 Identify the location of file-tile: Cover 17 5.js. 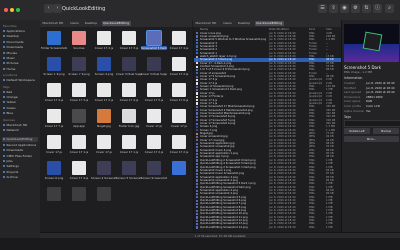
(154, 94).